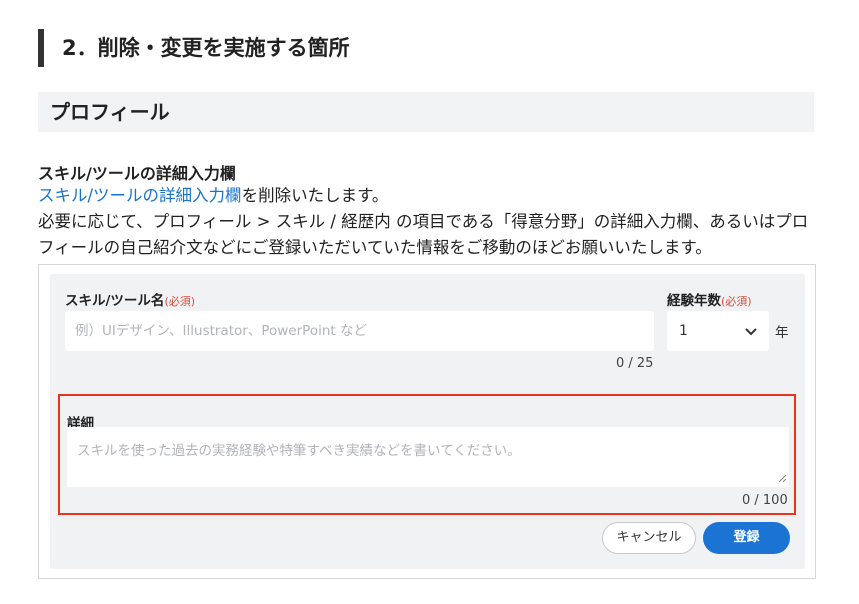 The height and width of the screenshot is (604, 859). What do you see at coordinates (649, 538) in the screenshot?
I see `cancel-button: キャンセル` at bounding box center [649, 538].